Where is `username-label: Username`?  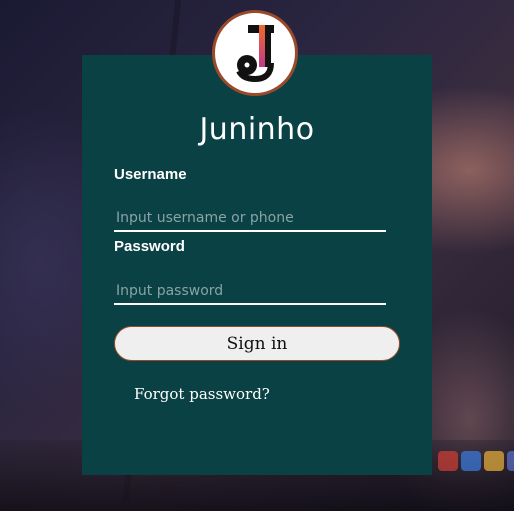
username-label: Username is located at coordinates (150, 174).